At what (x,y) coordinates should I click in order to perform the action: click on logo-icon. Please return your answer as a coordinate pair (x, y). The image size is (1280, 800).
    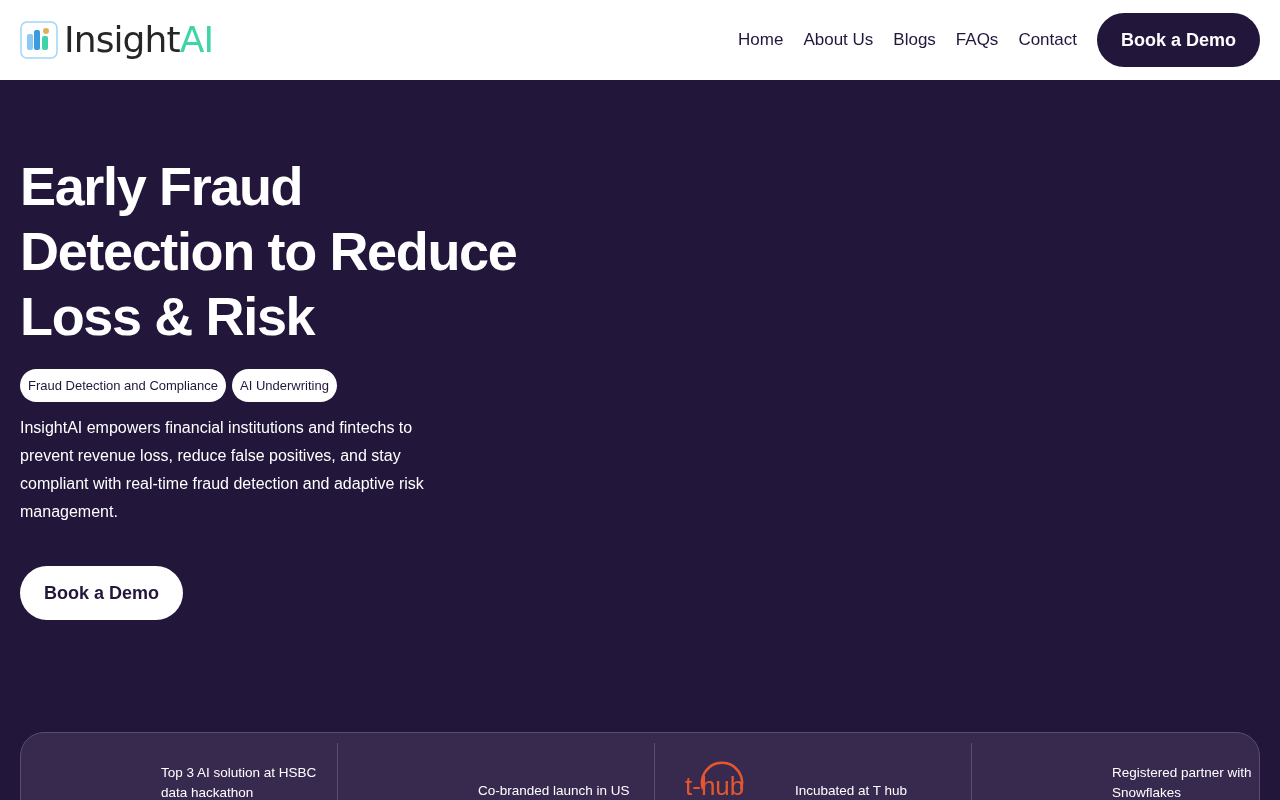
    Looking at the image, I should click on (39, 40).